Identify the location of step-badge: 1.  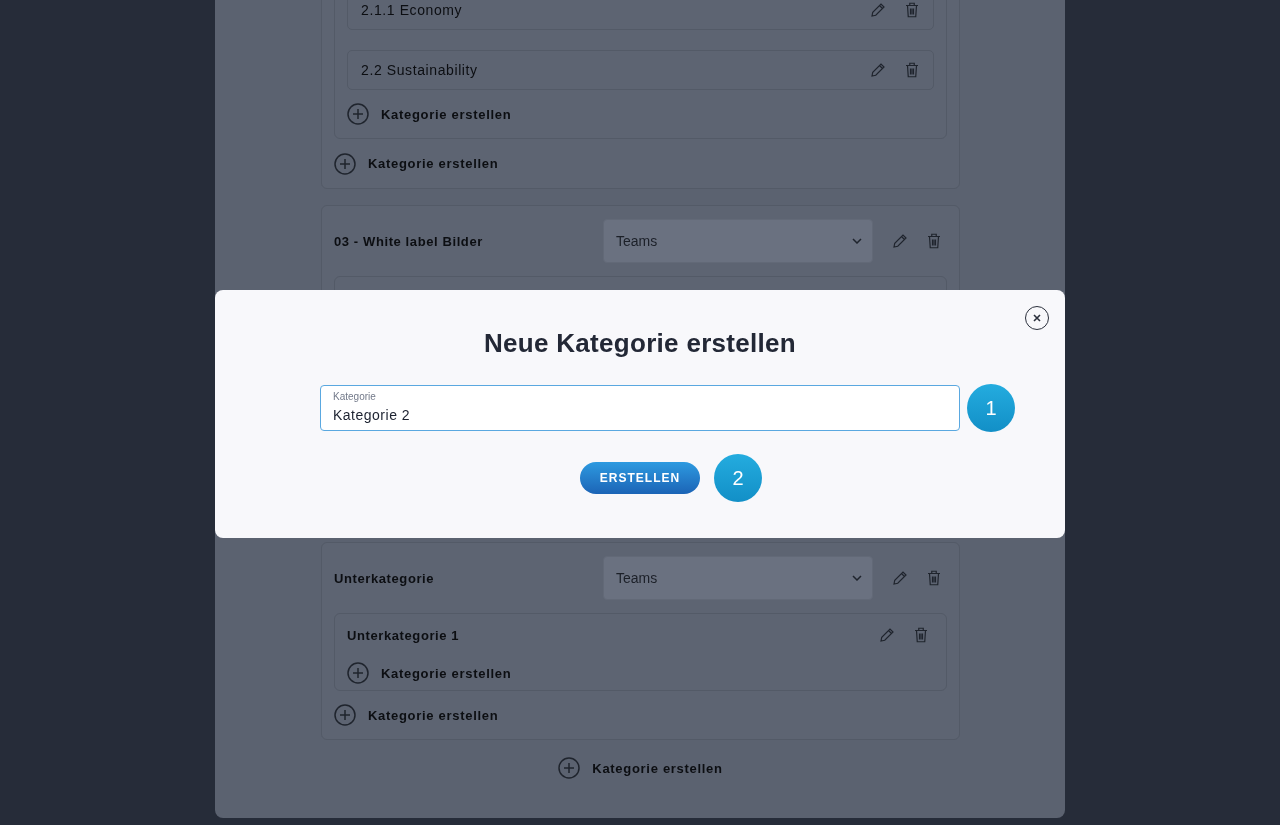
(991, 408).